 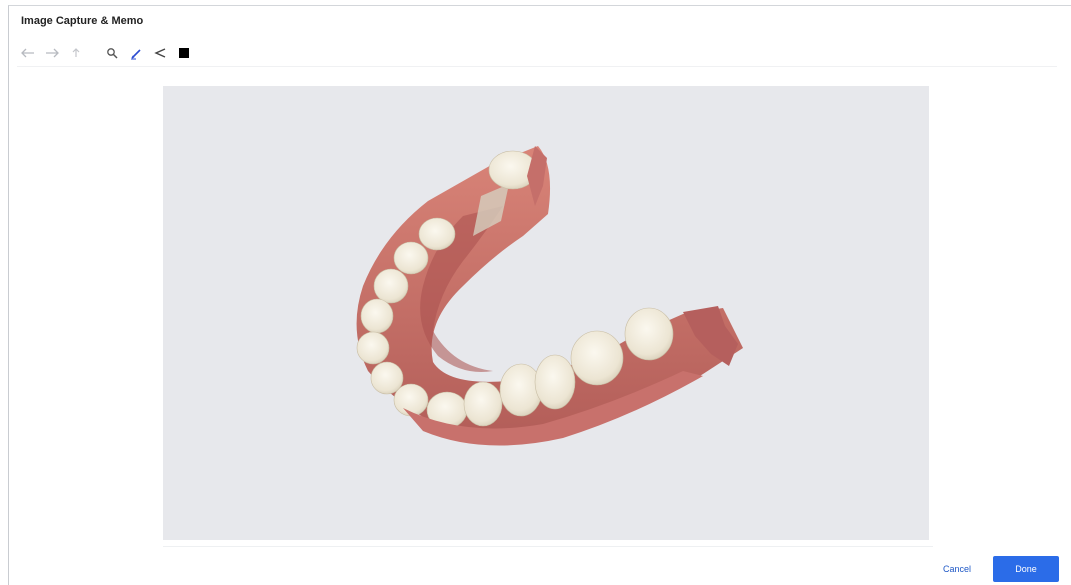 I want to click on magnify-icon, so click(x=112, y=53).